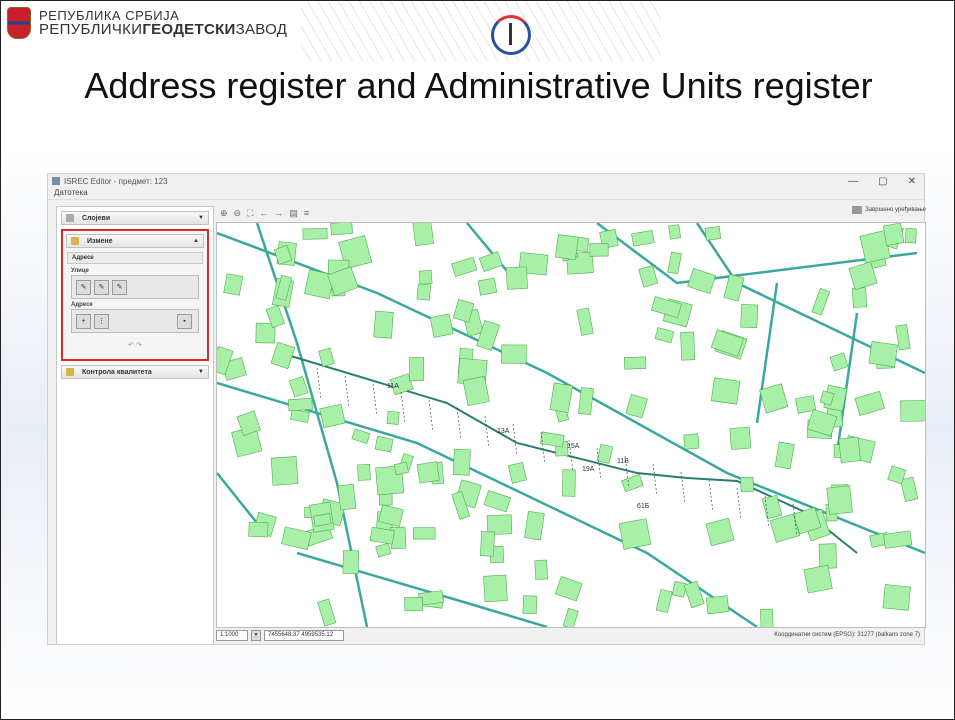 The height and width of the screenshot is (720, 955). Describe the element at coordinates (135, 218) in the screenshot. I see `layers-panel-header: Слојеви ▼` at that location.